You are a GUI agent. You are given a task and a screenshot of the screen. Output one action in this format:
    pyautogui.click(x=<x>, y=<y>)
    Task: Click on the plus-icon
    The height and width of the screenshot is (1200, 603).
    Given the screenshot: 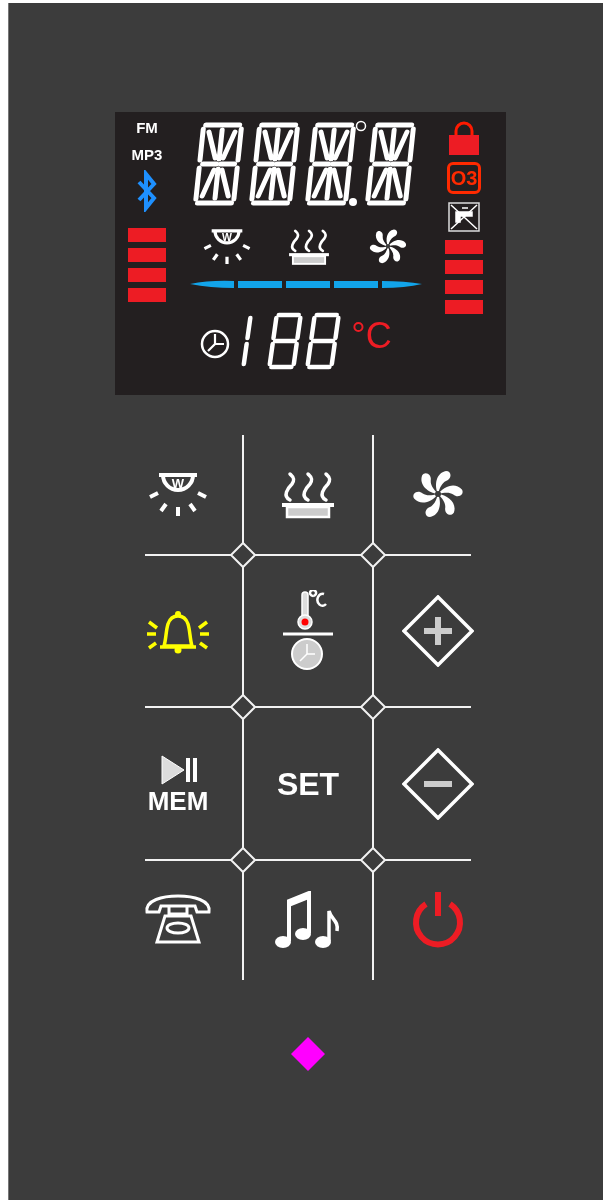 What is the action you would take?
    pyautogui.click(x=438, y=631)
    